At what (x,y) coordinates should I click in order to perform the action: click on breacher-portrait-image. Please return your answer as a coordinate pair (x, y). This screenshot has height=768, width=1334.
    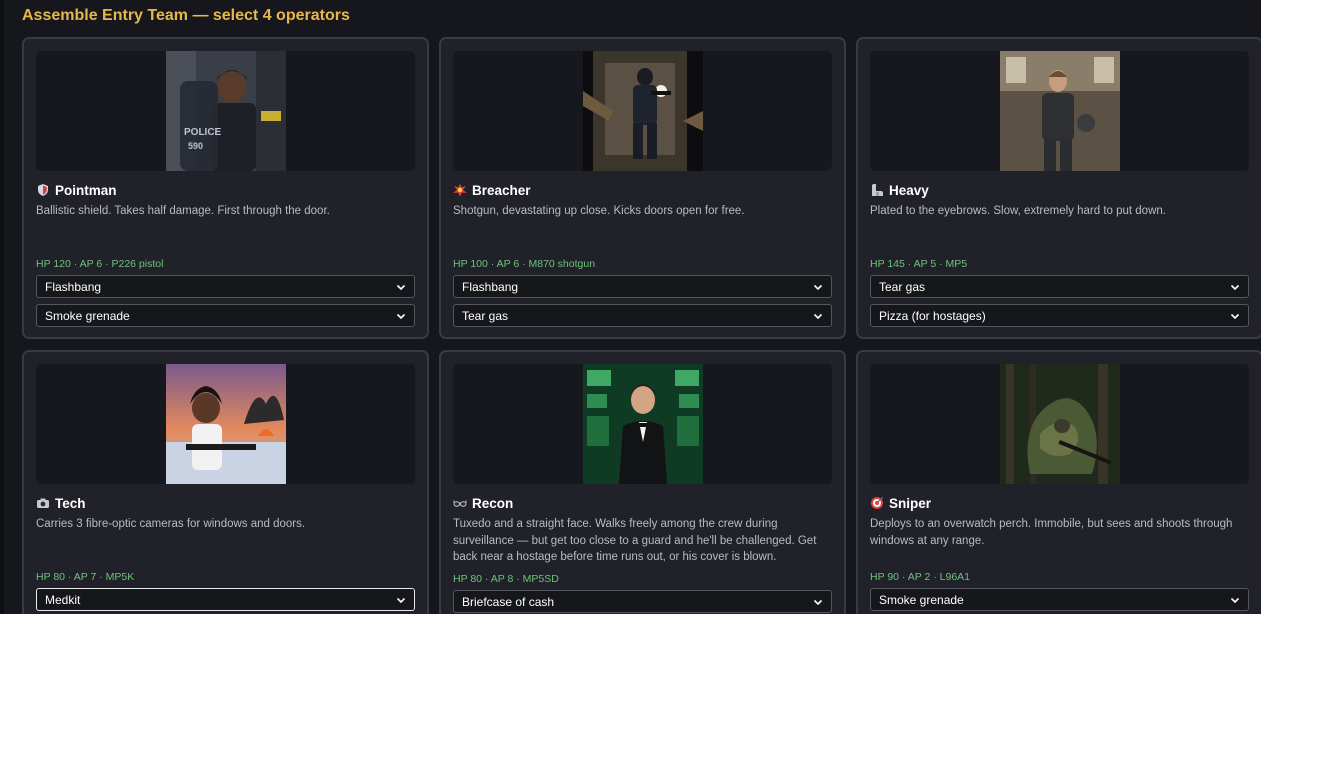
    Looking at the image, I should click on (642, 111).